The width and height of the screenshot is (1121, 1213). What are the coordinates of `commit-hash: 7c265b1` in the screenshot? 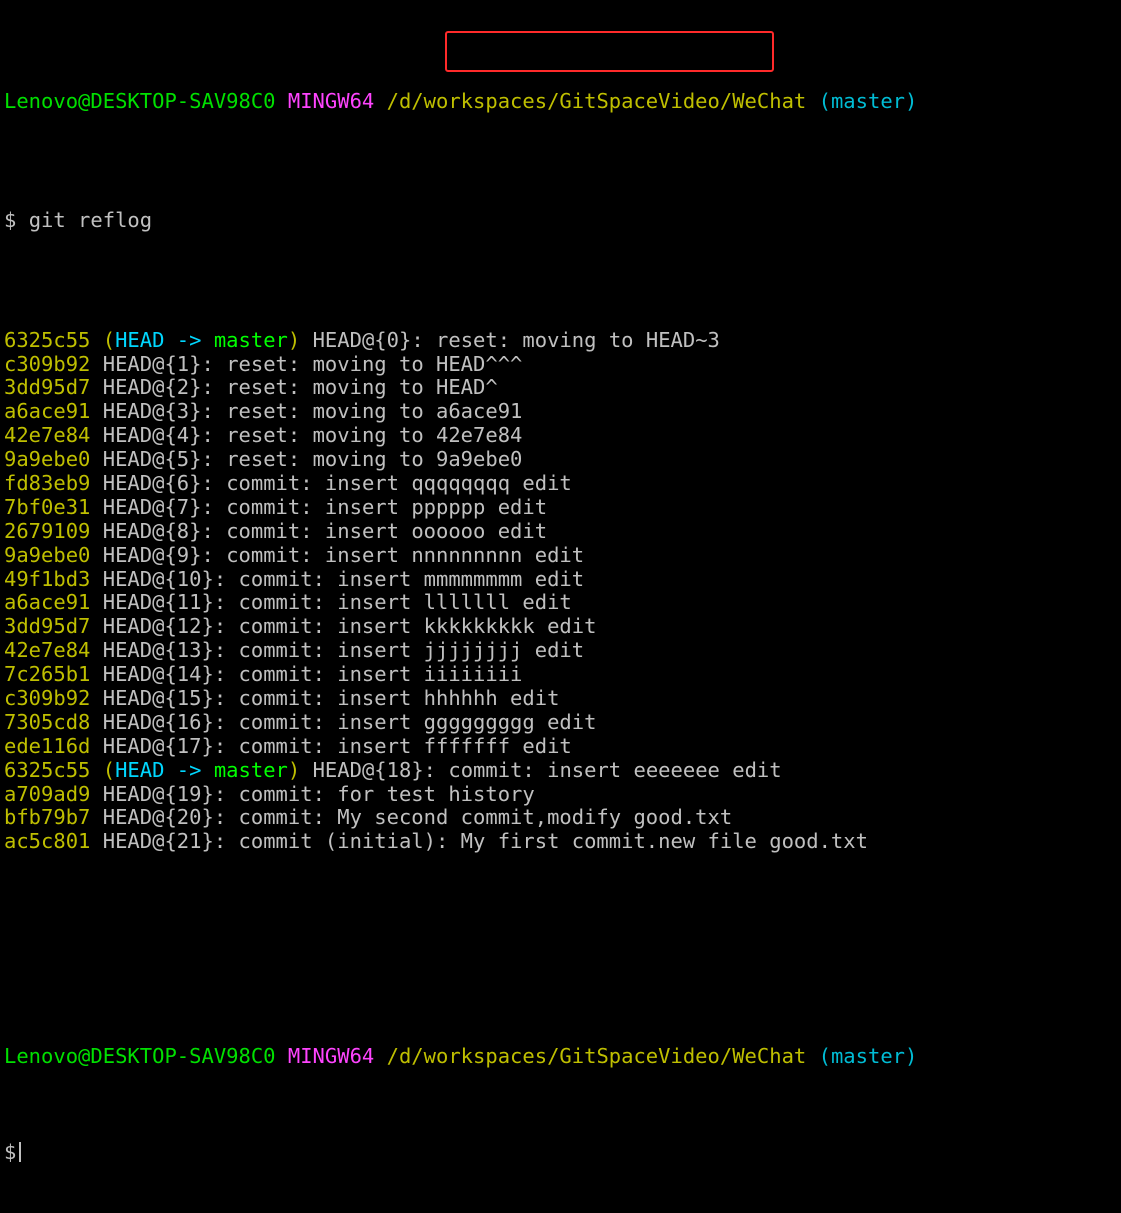 It's located at (47, 674).